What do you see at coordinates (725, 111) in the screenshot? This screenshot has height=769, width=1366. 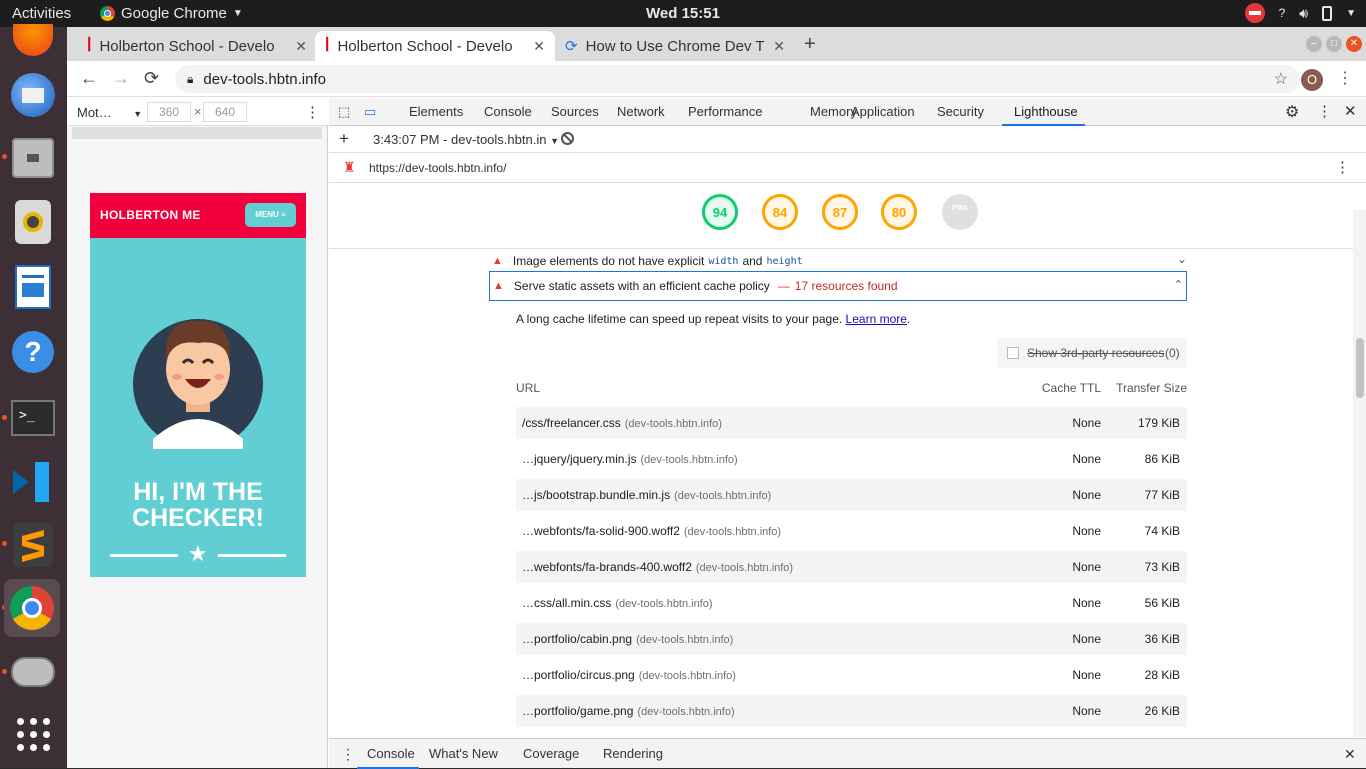 I see `tab-performance: Performance` at bounding box center [725, 111].